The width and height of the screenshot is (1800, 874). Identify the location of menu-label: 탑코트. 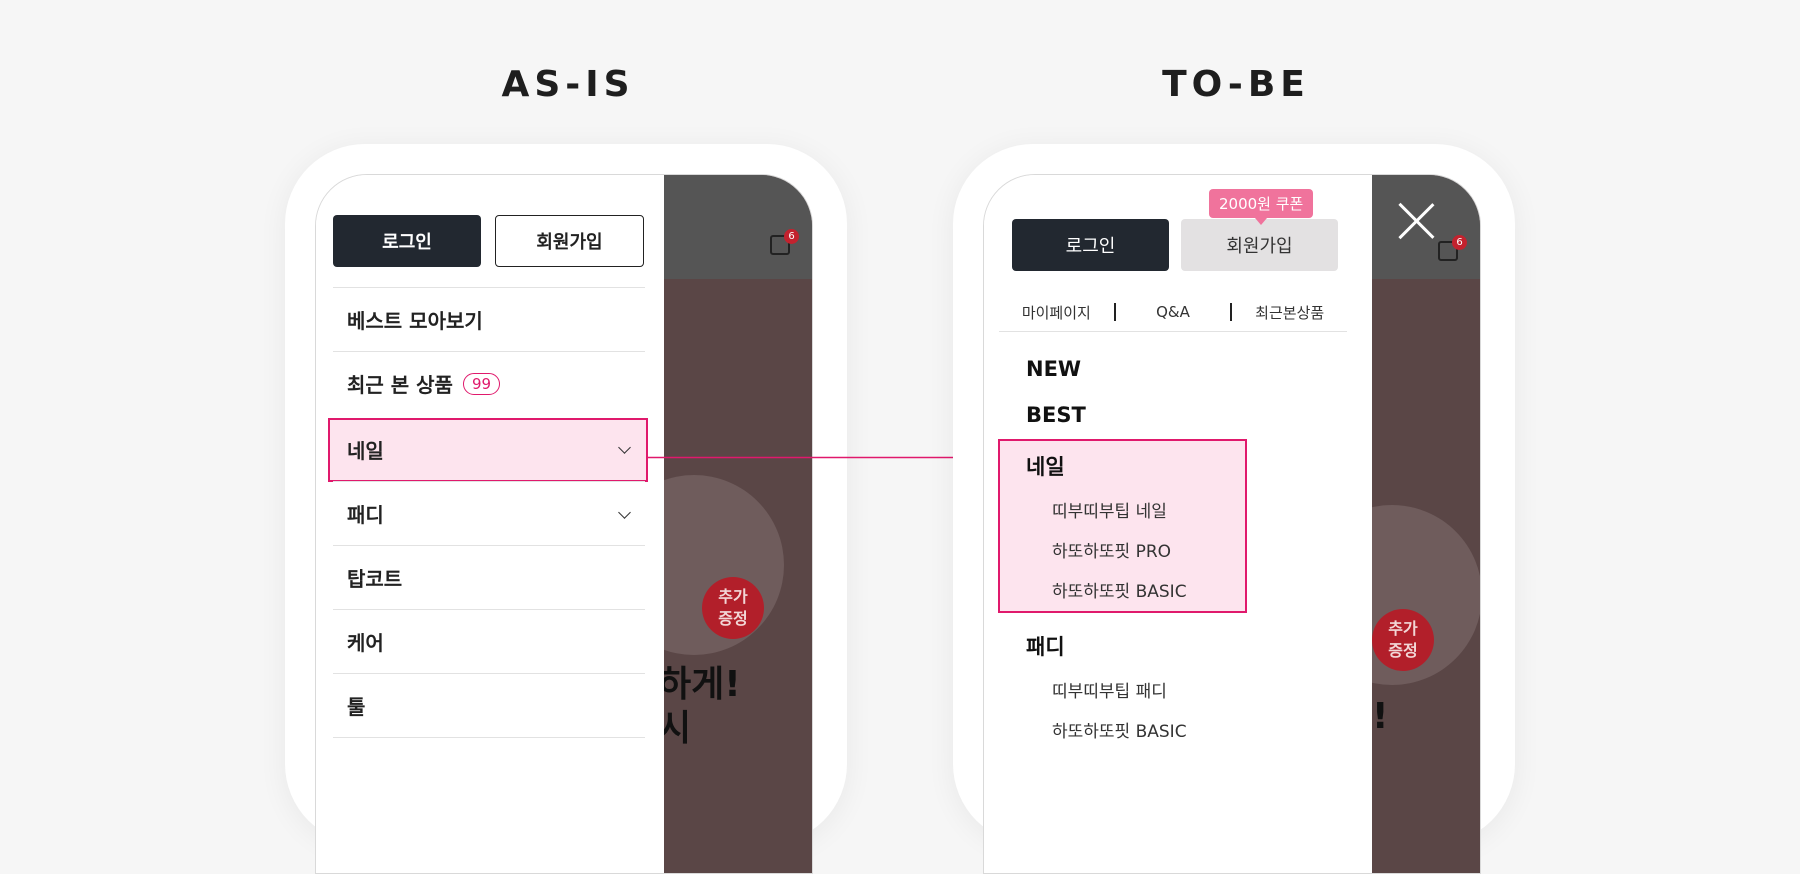
(375, 579).